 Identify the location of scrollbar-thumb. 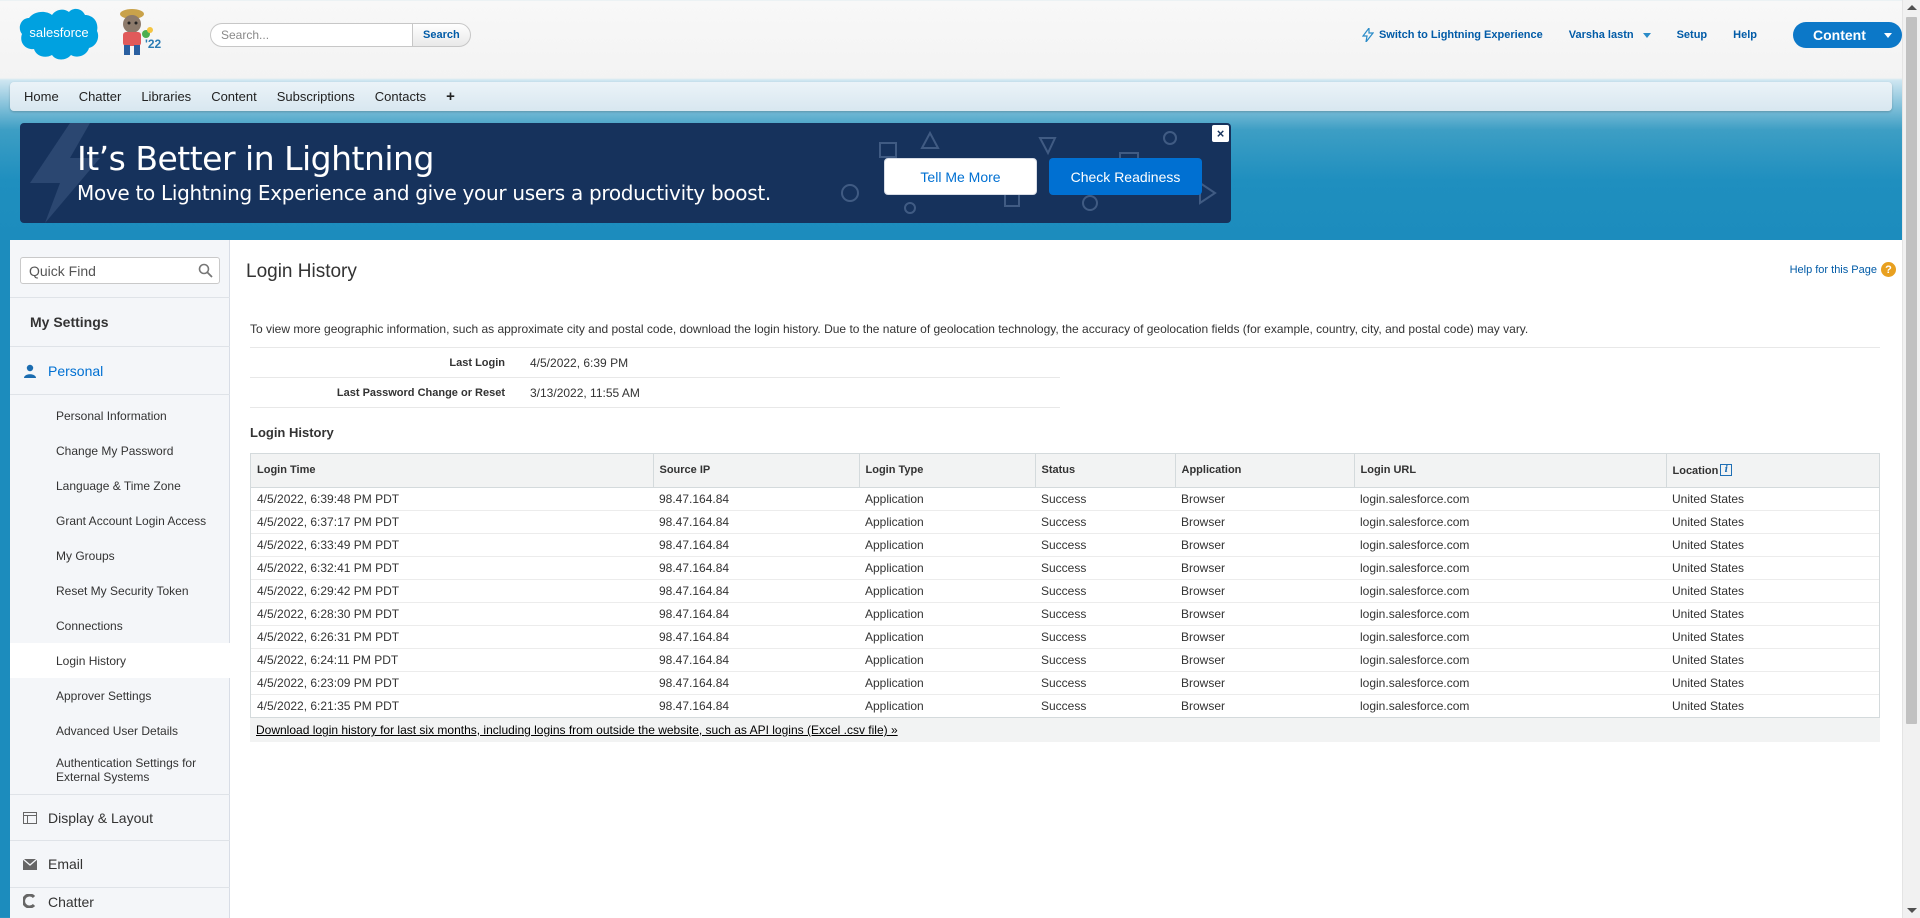
(1911, 370).